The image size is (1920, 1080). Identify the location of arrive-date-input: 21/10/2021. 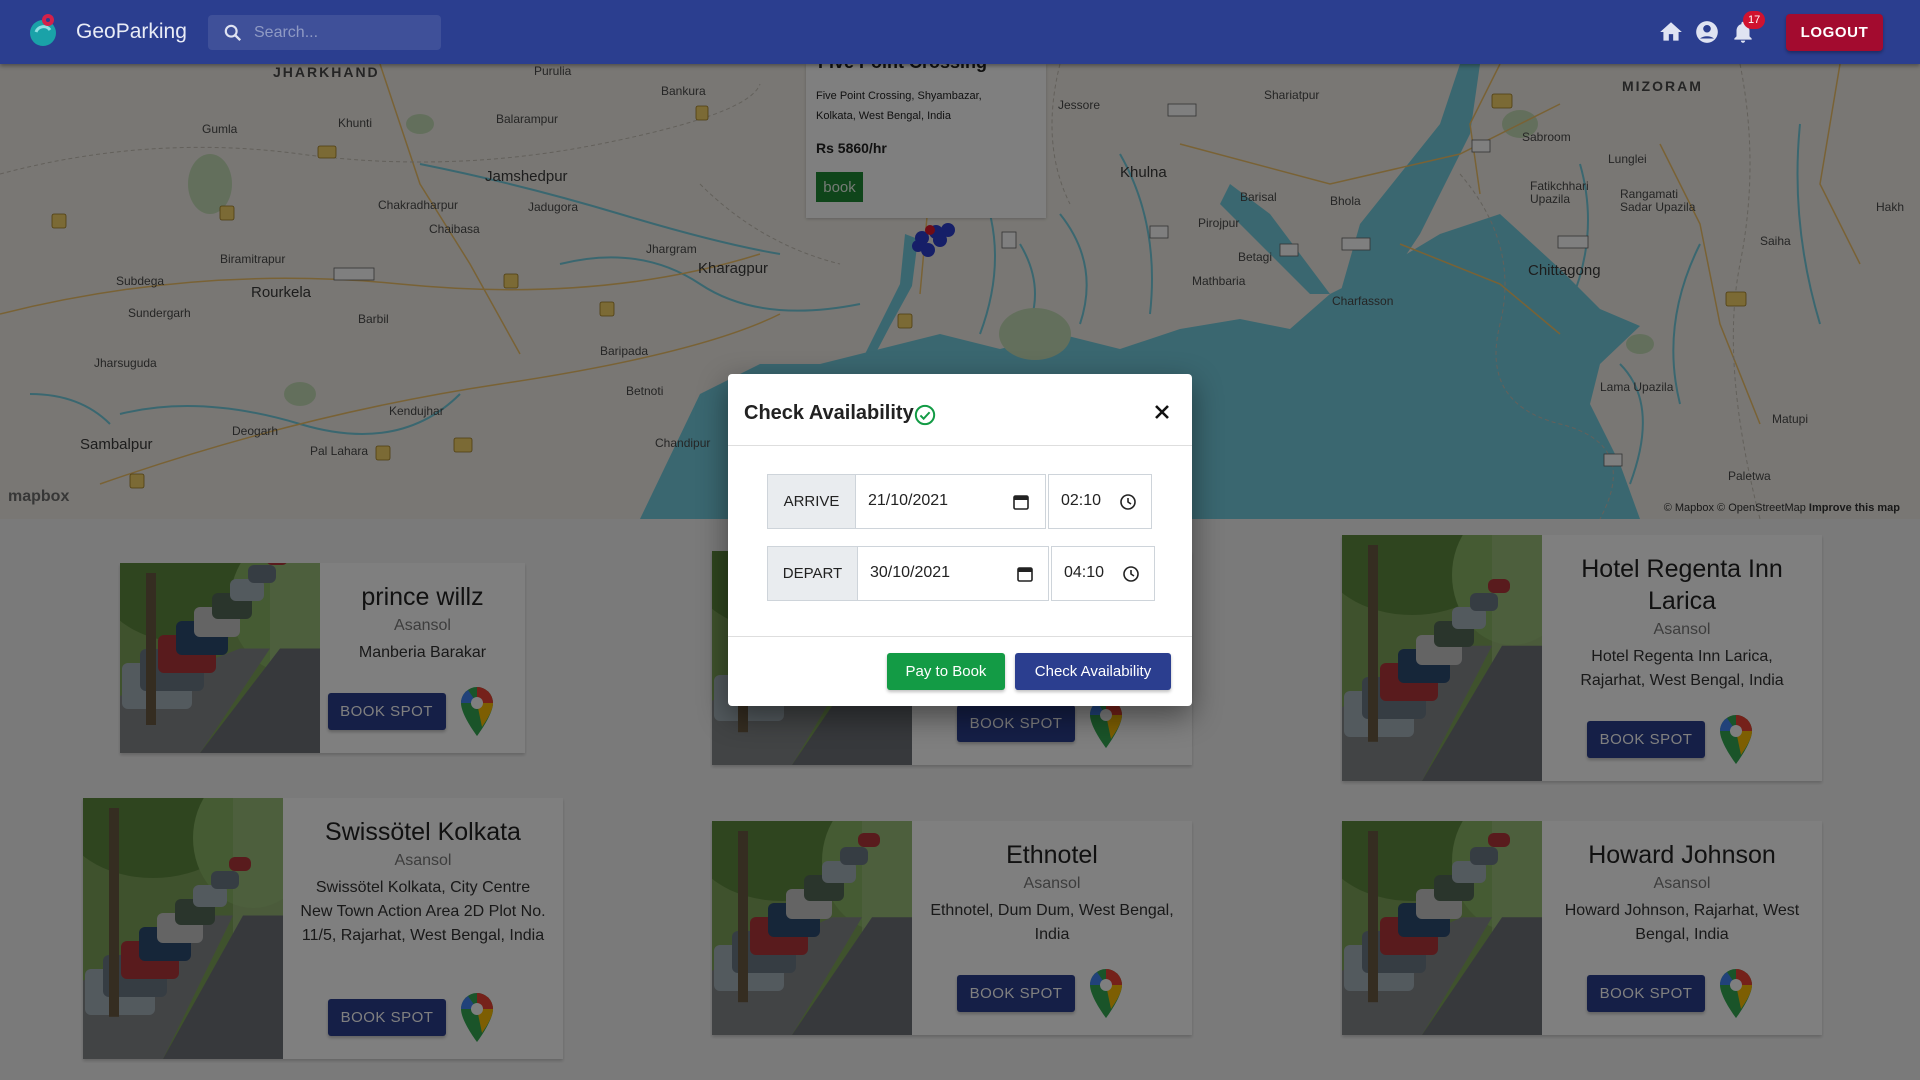
(950, 501).